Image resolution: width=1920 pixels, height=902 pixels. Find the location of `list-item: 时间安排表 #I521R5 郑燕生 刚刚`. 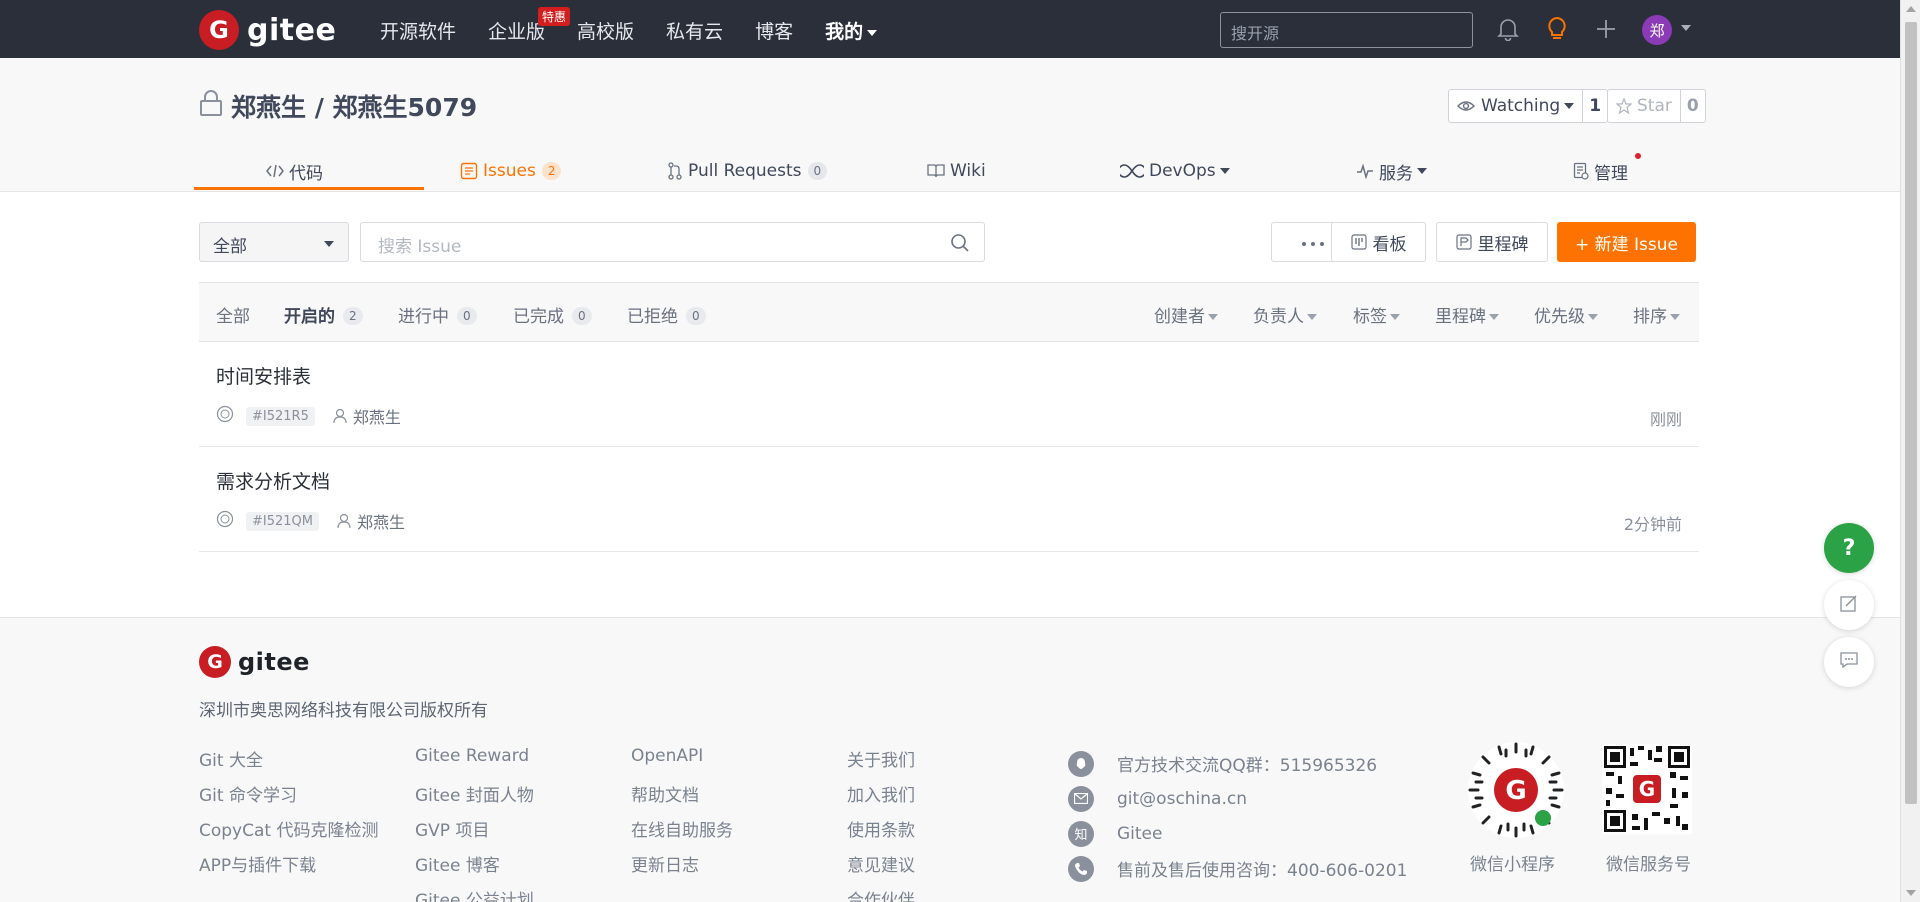

list-item: 时间安排表 #I521R5 郑燕生 刚刚 is located at coordinates (949, 394).